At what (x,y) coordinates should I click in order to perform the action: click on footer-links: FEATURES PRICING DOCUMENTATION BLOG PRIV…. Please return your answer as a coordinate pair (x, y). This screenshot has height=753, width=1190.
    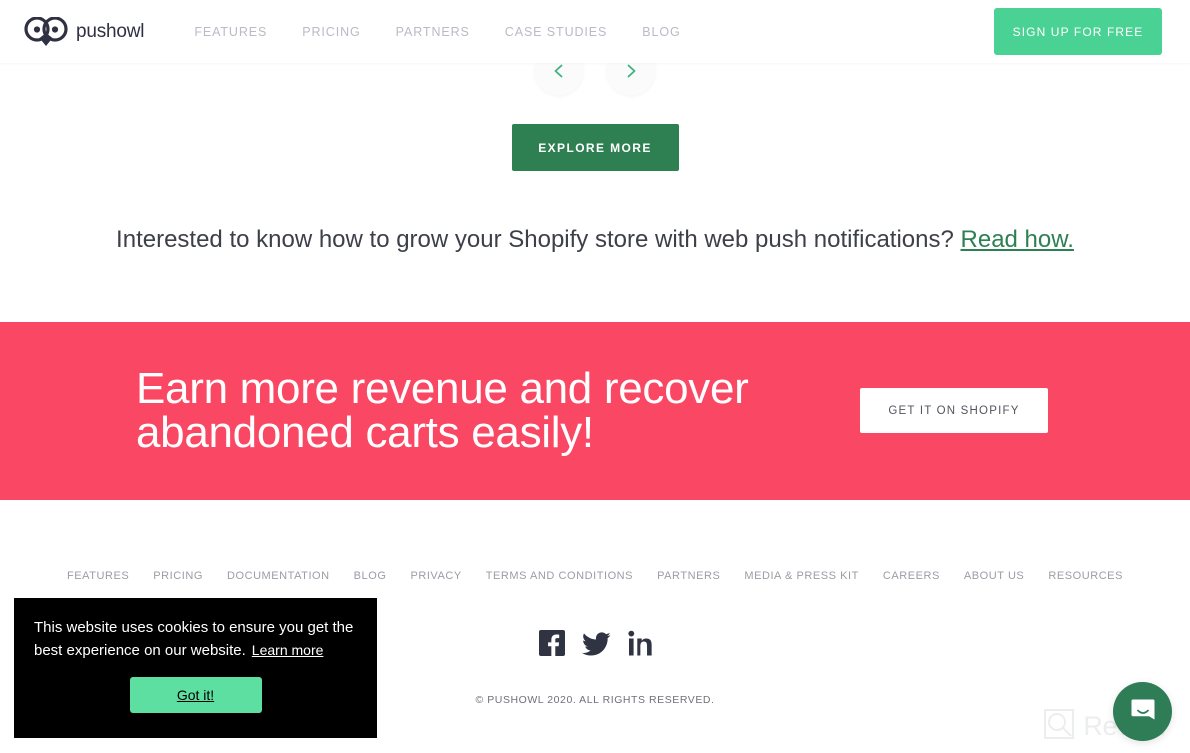
    Looking at the image, I should click on (595, 576).